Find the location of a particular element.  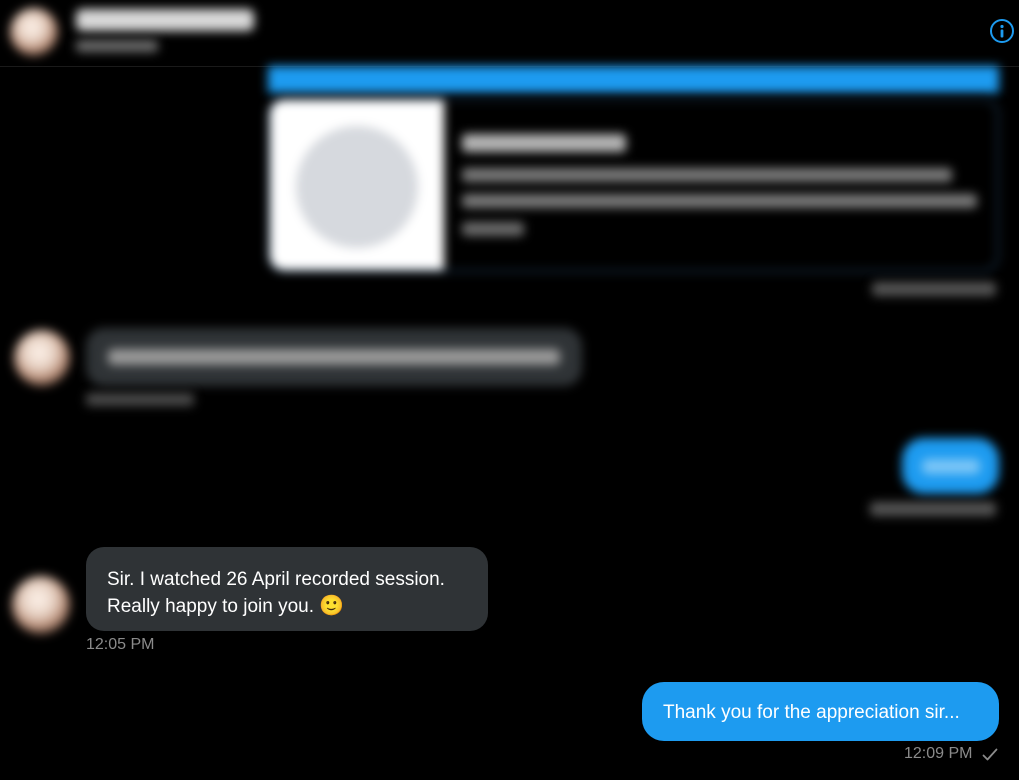

message-text-line: Really happy to join you. 🙂 is located at coordinates (287, 606).